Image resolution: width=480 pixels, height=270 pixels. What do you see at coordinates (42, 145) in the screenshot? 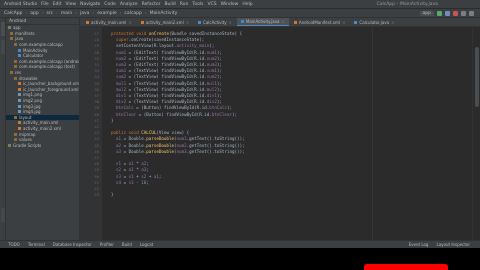
I see `tree-item: Gradle Scripts` at bounding box center [42, 145].